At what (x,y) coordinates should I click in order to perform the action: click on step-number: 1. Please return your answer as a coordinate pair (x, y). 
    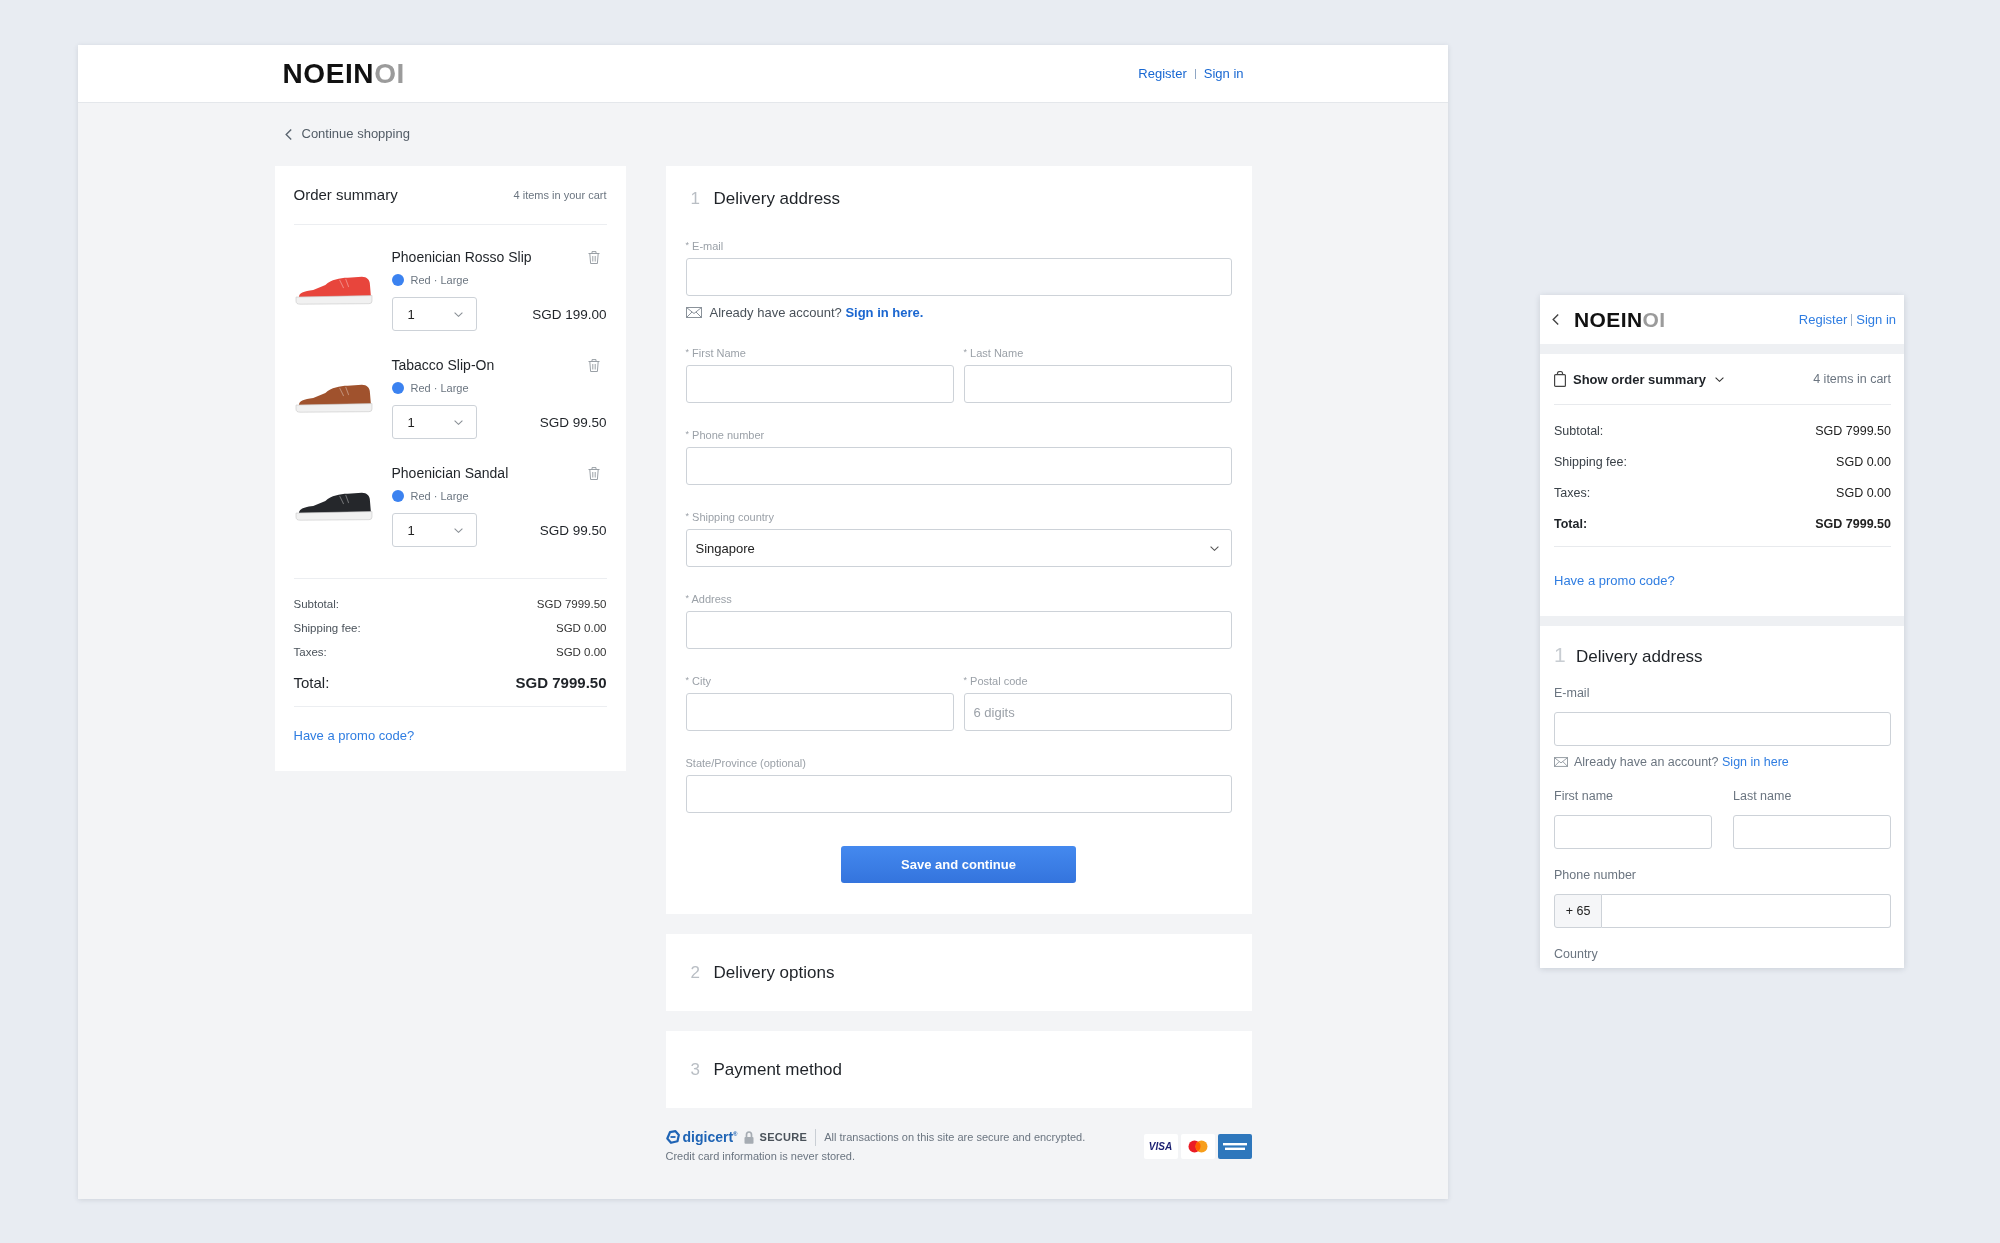
    Looking at the image, I should click on (695, 199).